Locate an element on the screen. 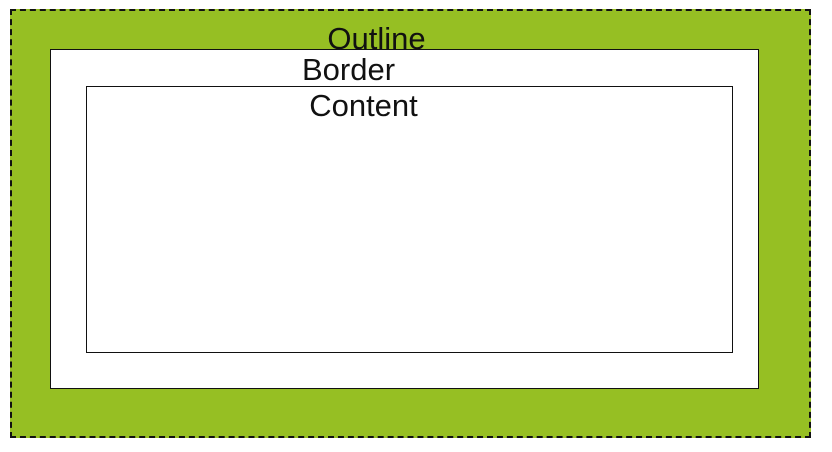 The image size is (832, 452). content-label: Content is located at coordinates (363, 105).